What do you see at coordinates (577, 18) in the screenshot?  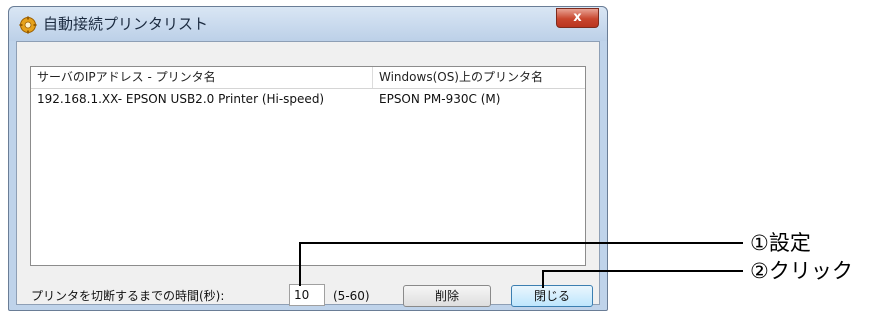 I see `close-window-button: x` at bounding box center [577, 18].